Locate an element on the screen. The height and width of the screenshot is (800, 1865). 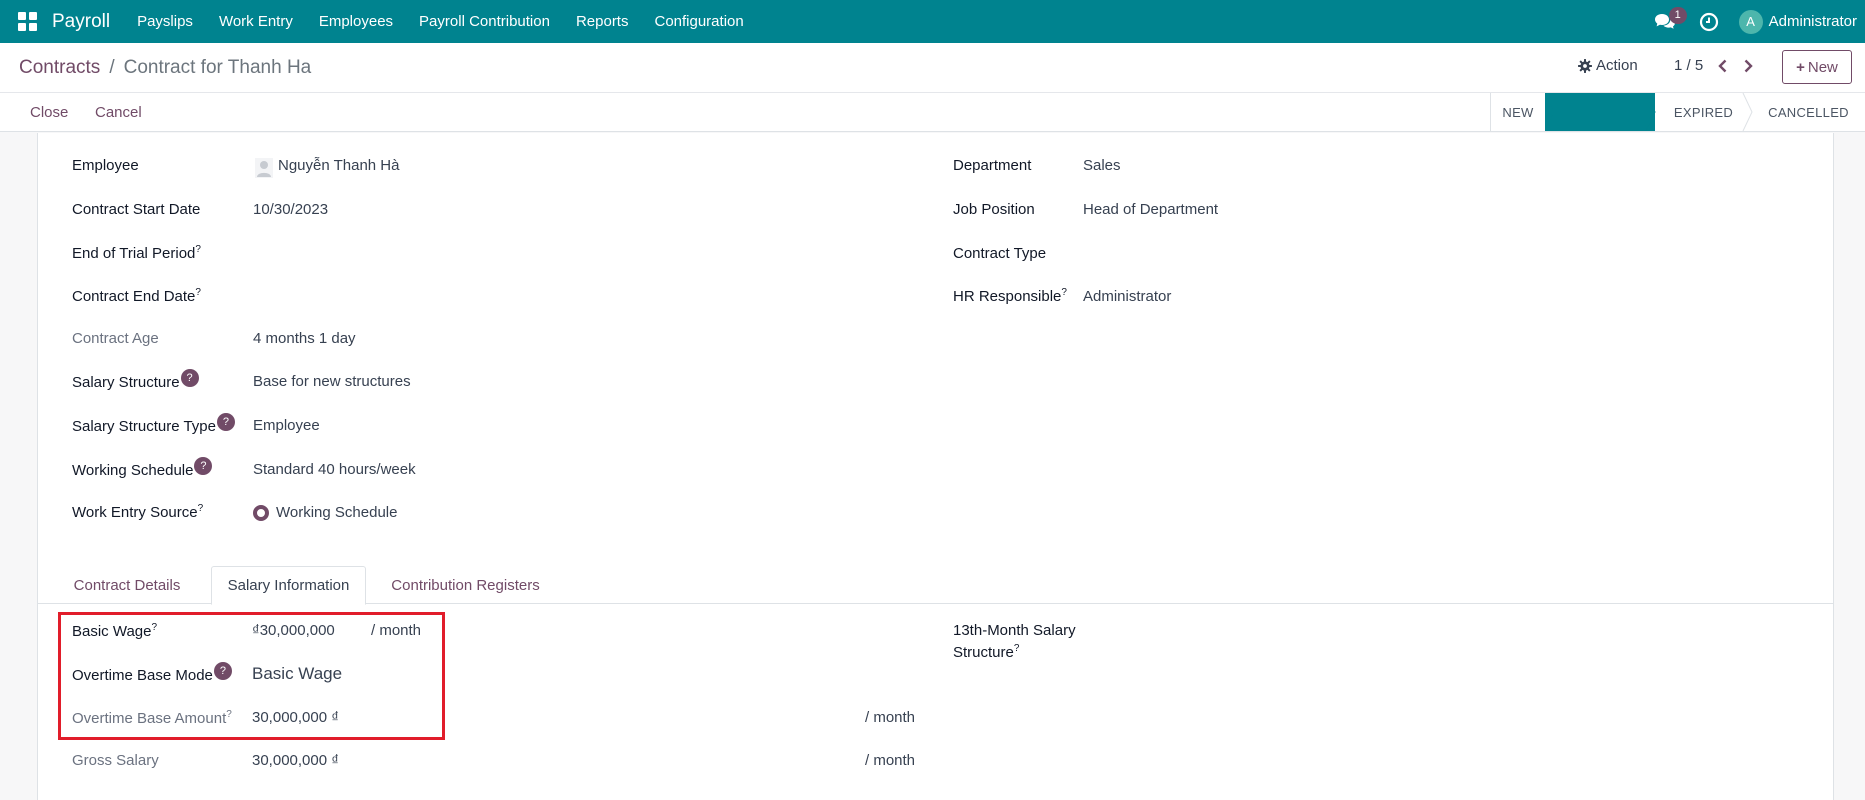
thirteenth-month-label-line2: Structure? is located at coordinates (986, 652).